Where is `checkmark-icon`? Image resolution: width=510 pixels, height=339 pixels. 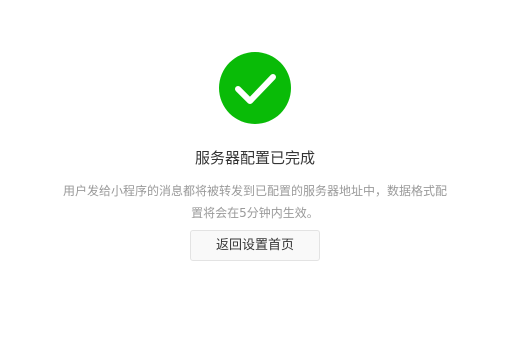
checkmark-icon is located at coordinates (255, 89).